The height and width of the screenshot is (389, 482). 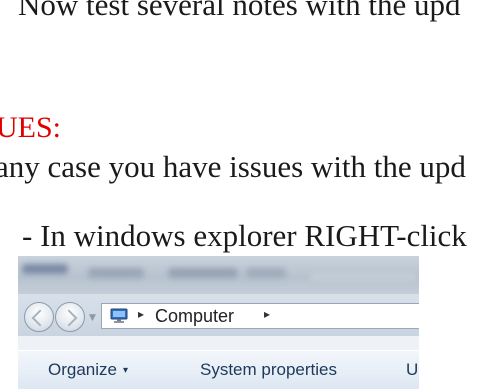 I want to click on divider, so click(x=218, y=343).